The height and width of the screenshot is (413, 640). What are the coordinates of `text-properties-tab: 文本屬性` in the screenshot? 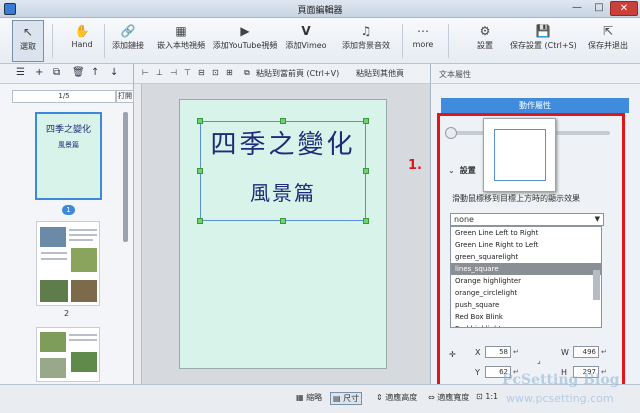 It's located at (455, 74).